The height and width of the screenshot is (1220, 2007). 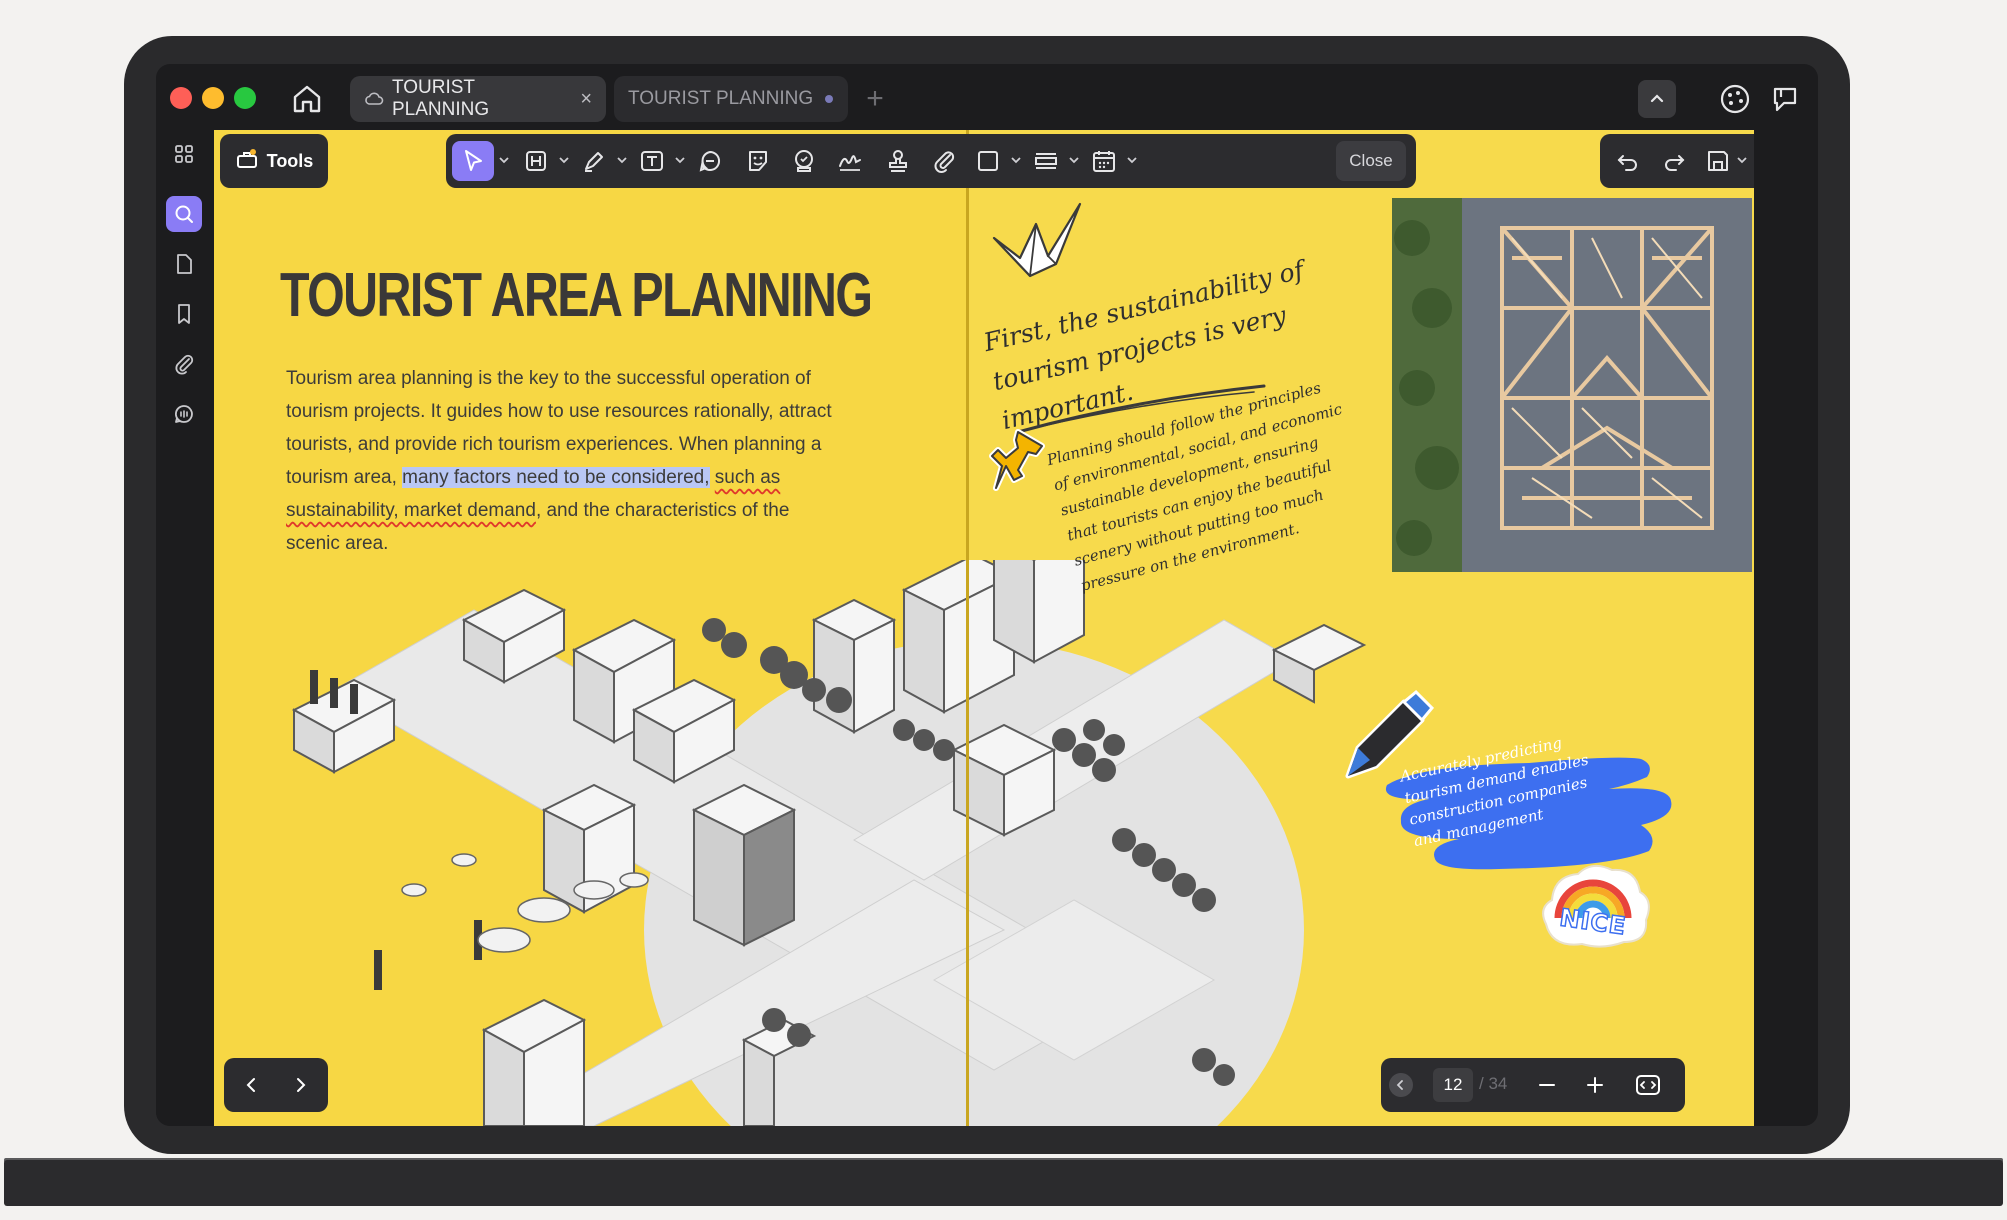 I want to click on close-window-button, so click(x=181, y=98).